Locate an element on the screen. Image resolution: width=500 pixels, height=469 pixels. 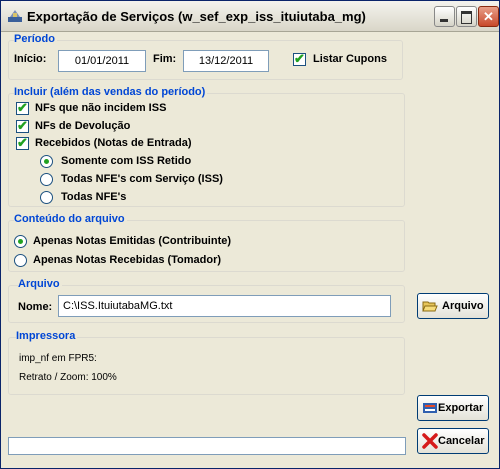
cancelar-button-label: Cancelar is located at coordinates (461, 441).